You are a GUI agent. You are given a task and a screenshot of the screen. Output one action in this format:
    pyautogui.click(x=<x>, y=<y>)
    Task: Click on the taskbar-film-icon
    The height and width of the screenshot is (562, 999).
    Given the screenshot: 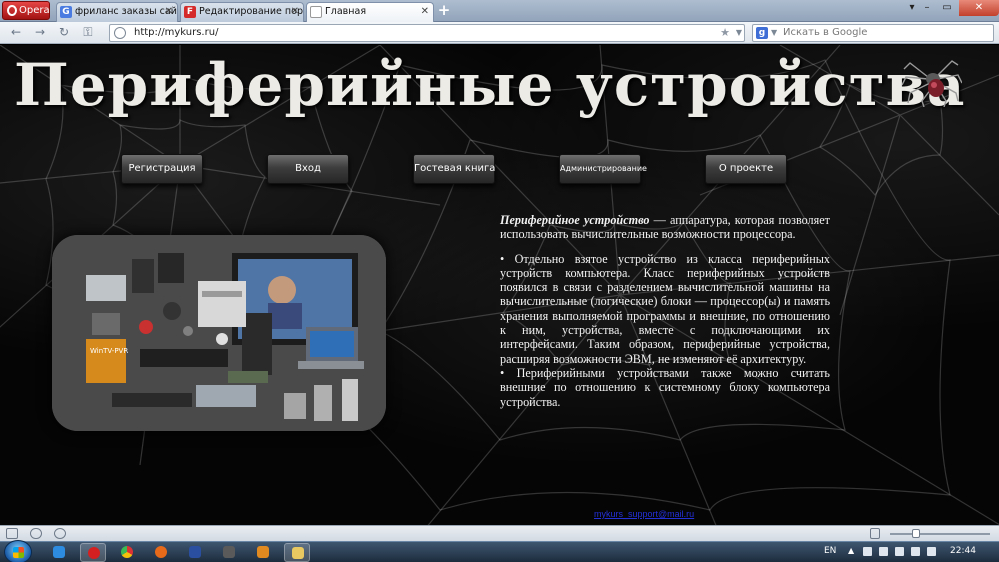 What is the action you would take?
    pyautogui.click(x=229, y=552)
    